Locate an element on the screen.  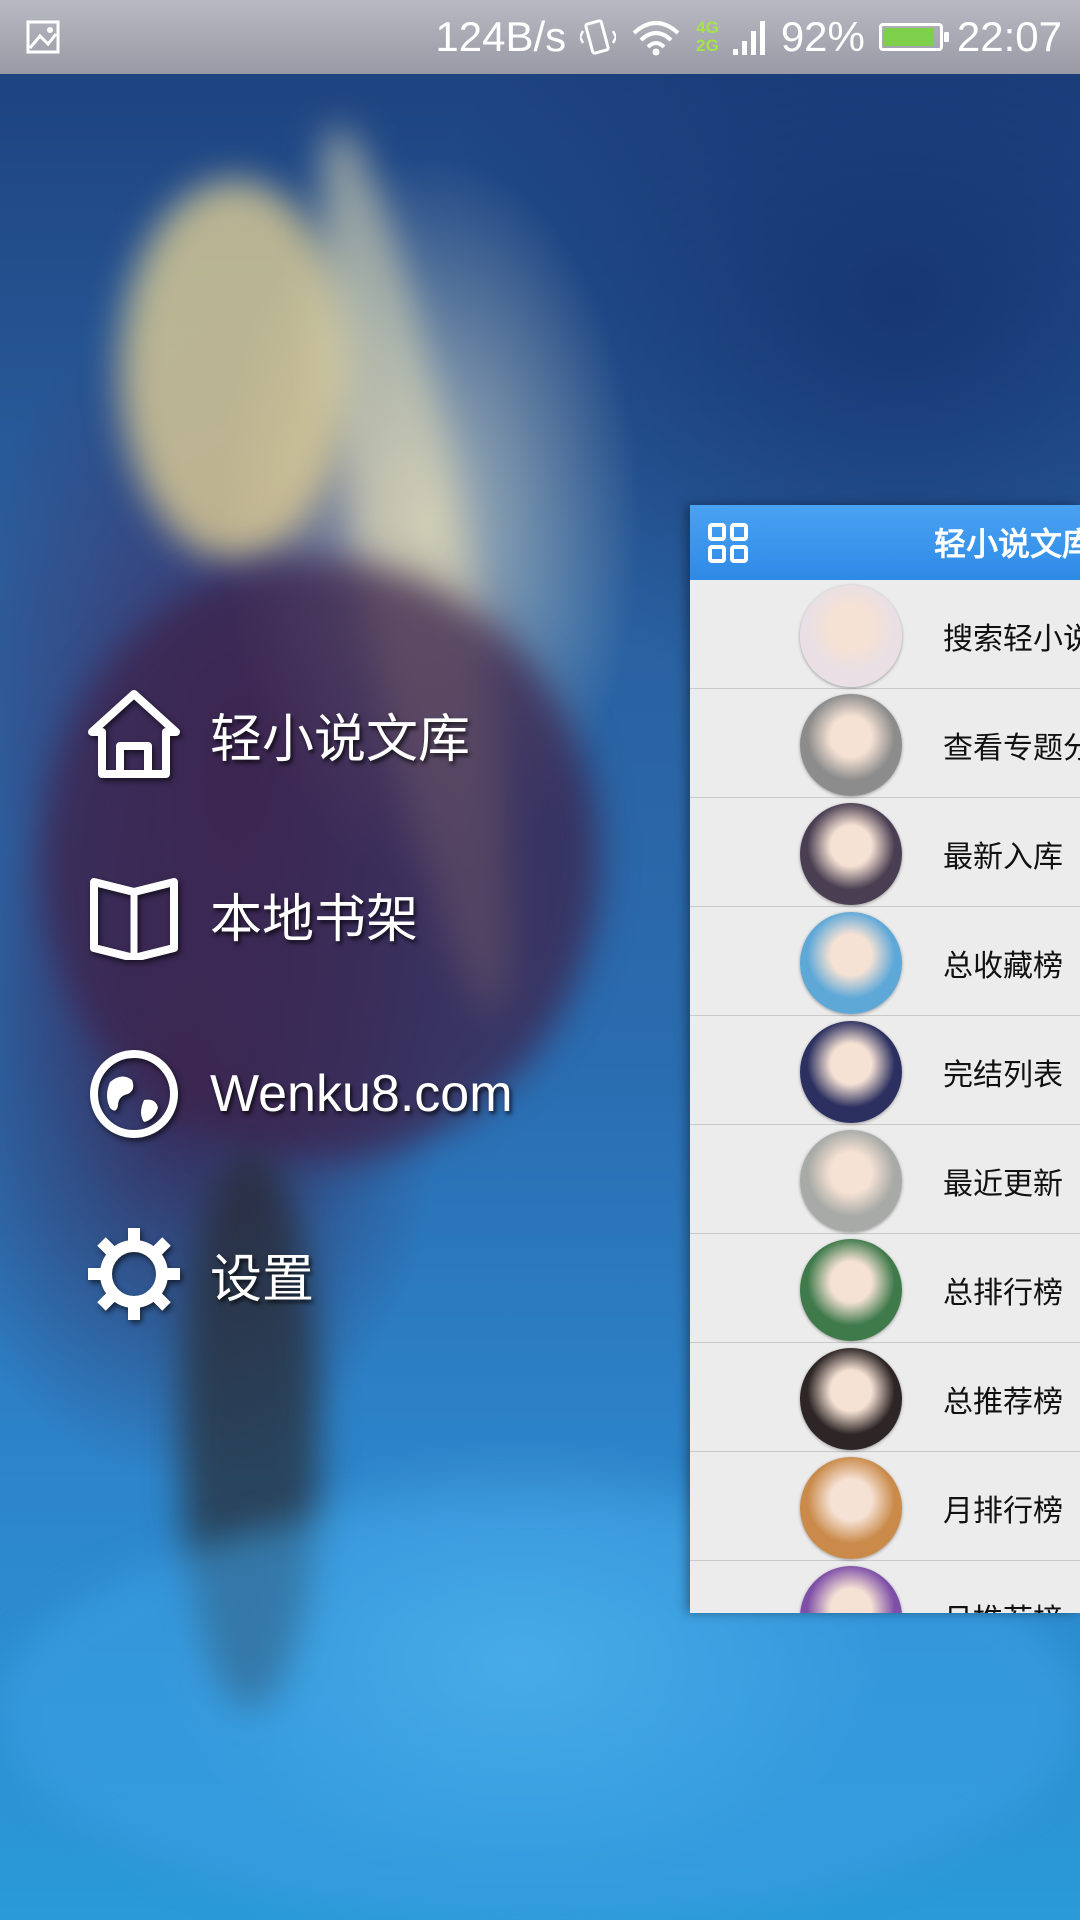
vibrate-icon is located at coordinates (598, 37).